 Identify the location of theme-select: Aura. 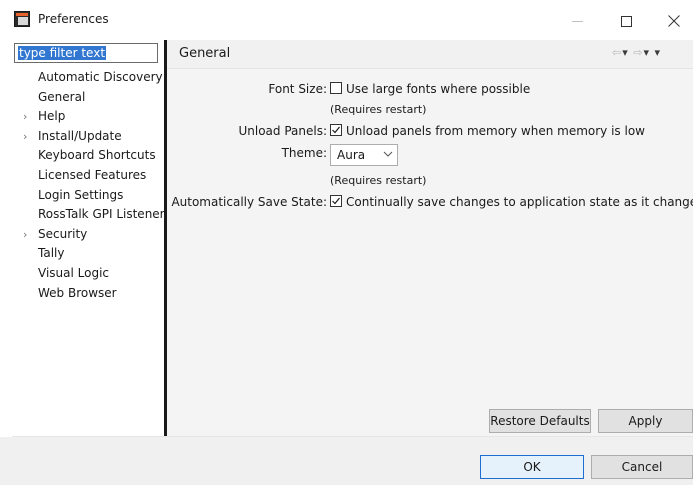
(364, 155).